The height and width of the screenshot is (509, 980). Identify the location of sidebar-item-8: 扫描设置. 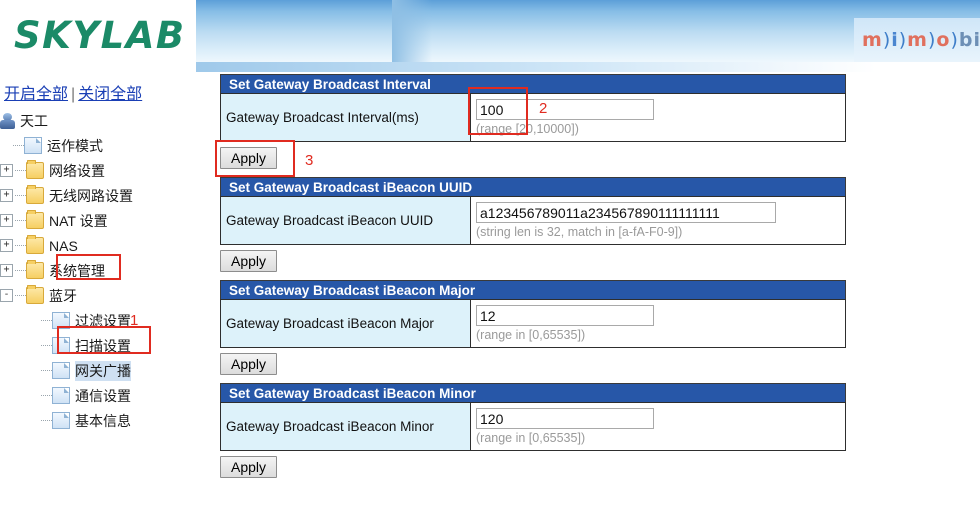
(98, 345).